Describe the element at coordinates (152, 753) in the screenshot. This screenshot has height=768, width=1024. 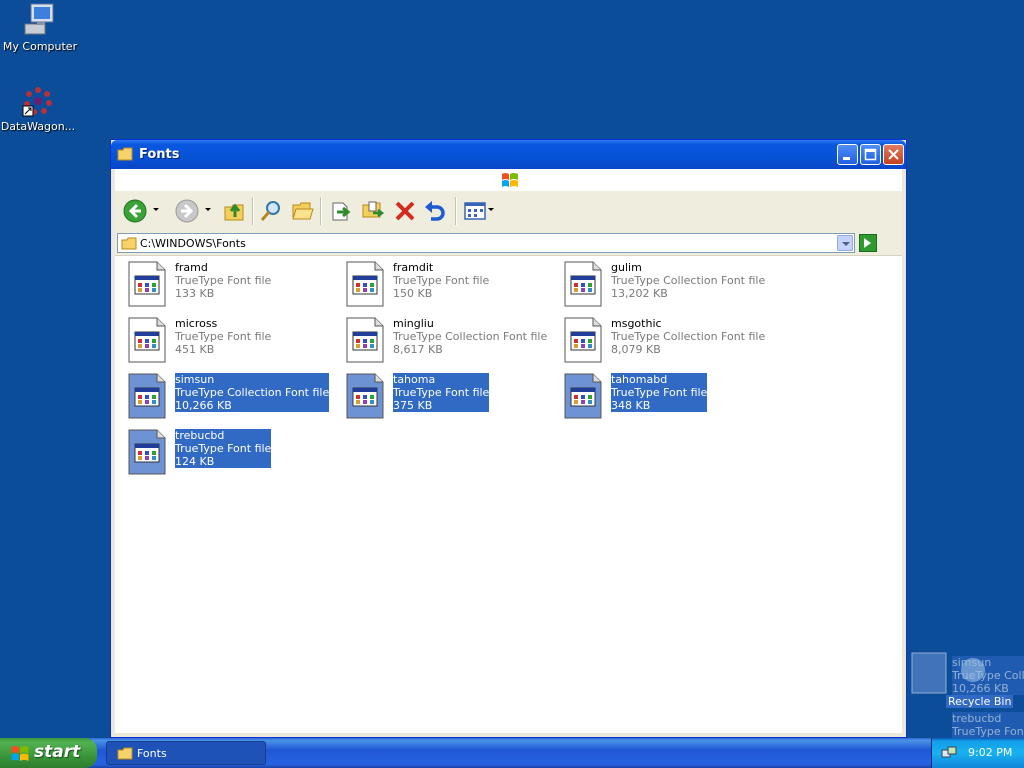
I see `taskbar-item-label: Fonts` at that location.